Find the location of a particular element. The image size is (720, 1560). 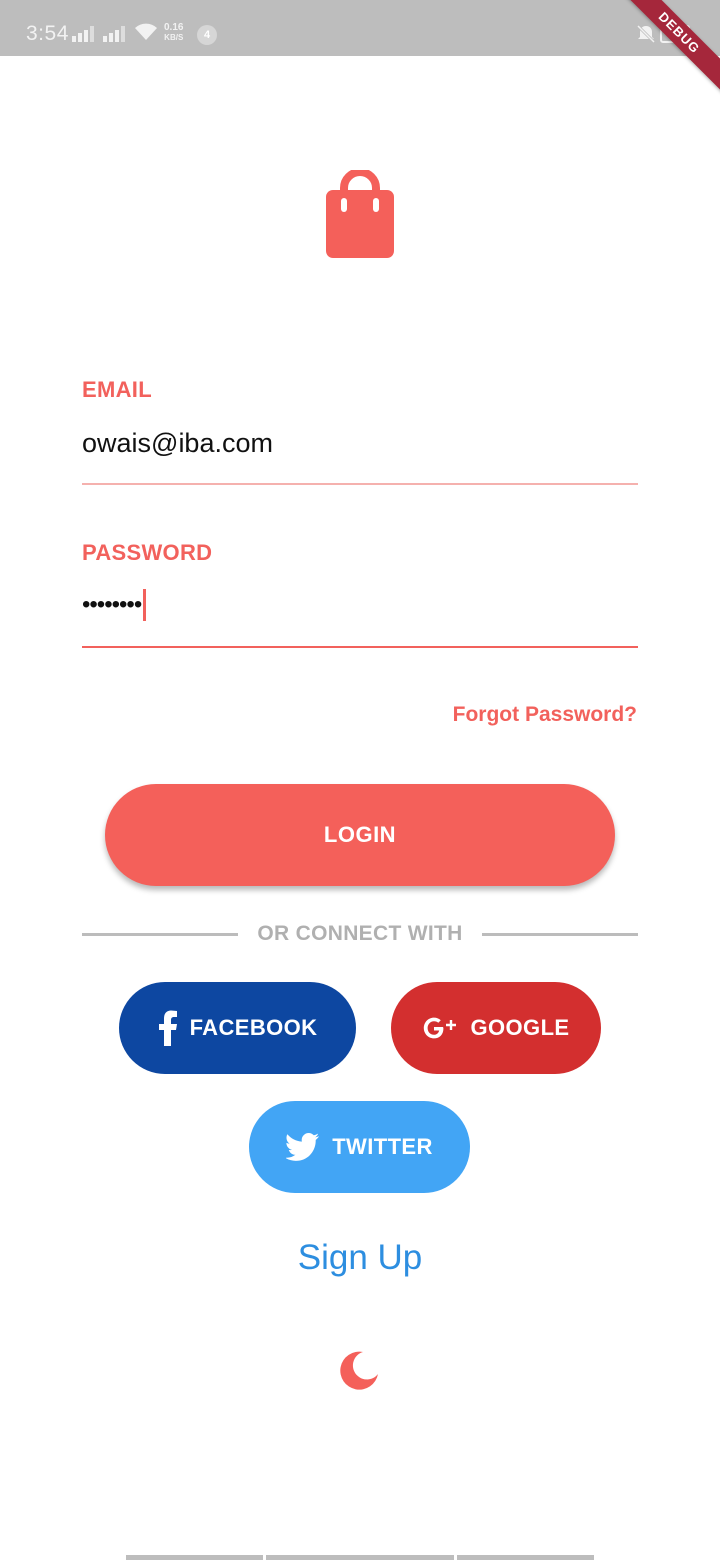

network-speed: 0.16 KB/S is located at coordinates (173, 33).